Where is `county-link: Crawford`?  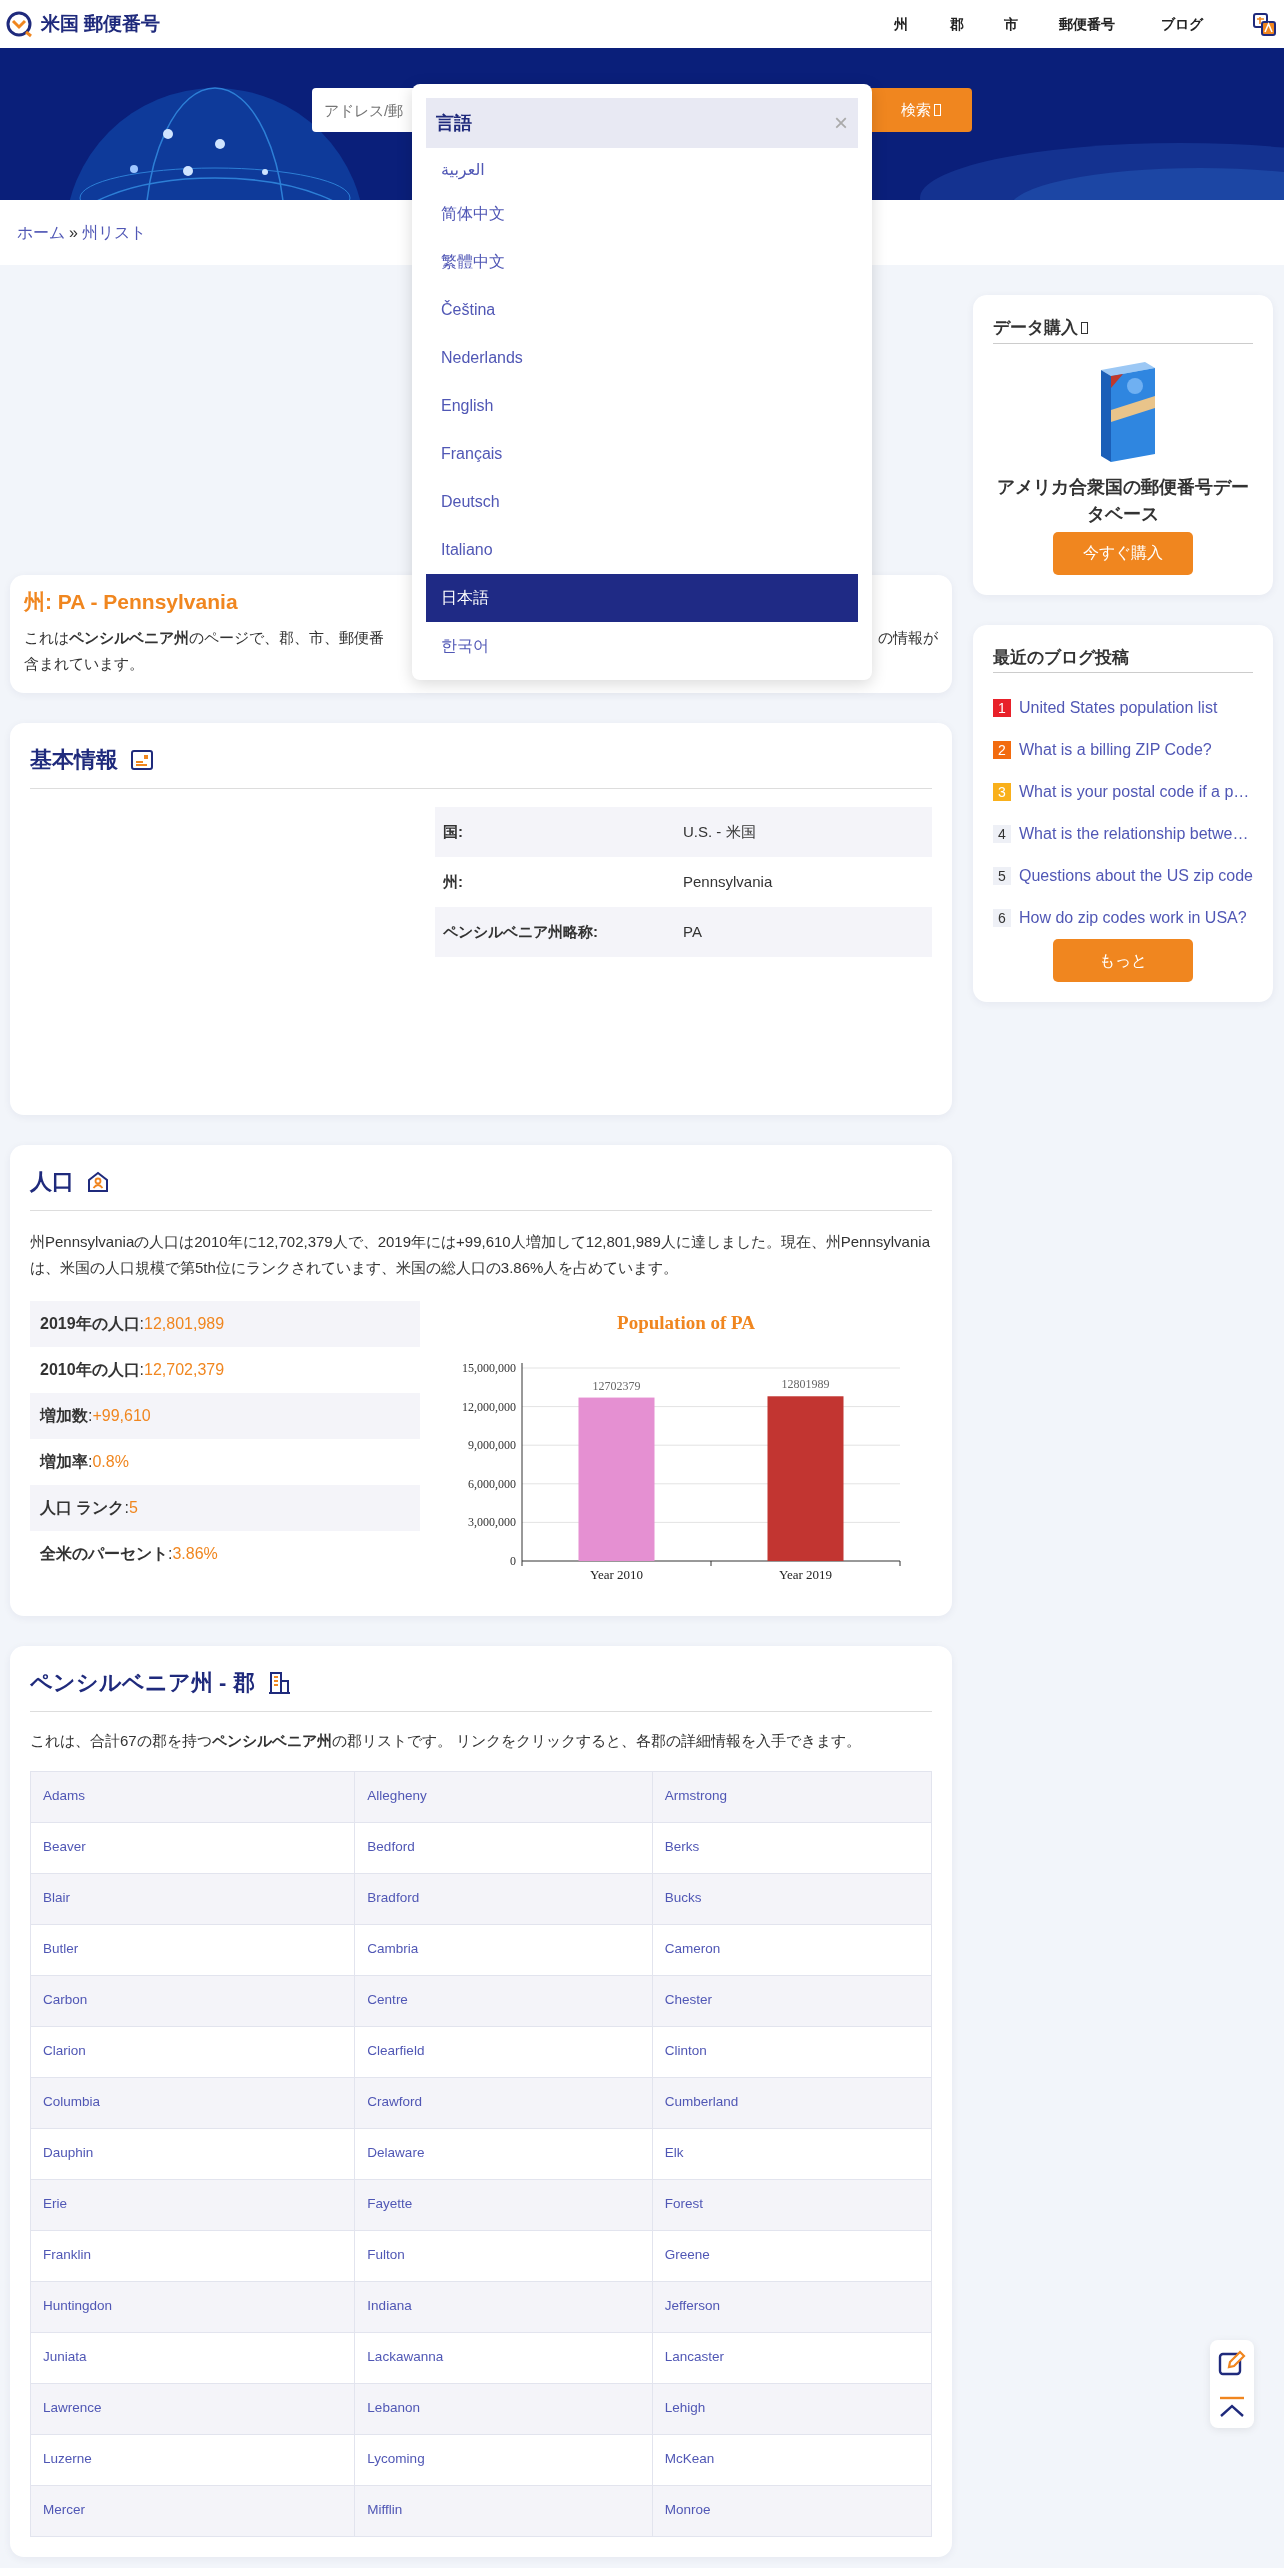 county-link: Crawford is located at coordinates (395, 2102).